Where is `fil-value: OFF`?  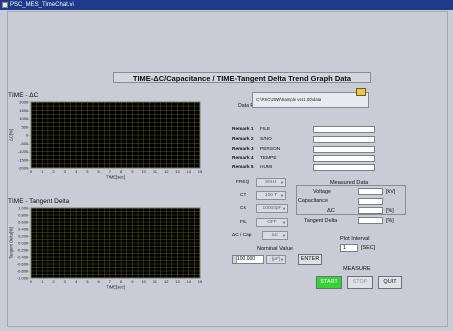 fil-value: OFF is located at coordinates (272, 222).